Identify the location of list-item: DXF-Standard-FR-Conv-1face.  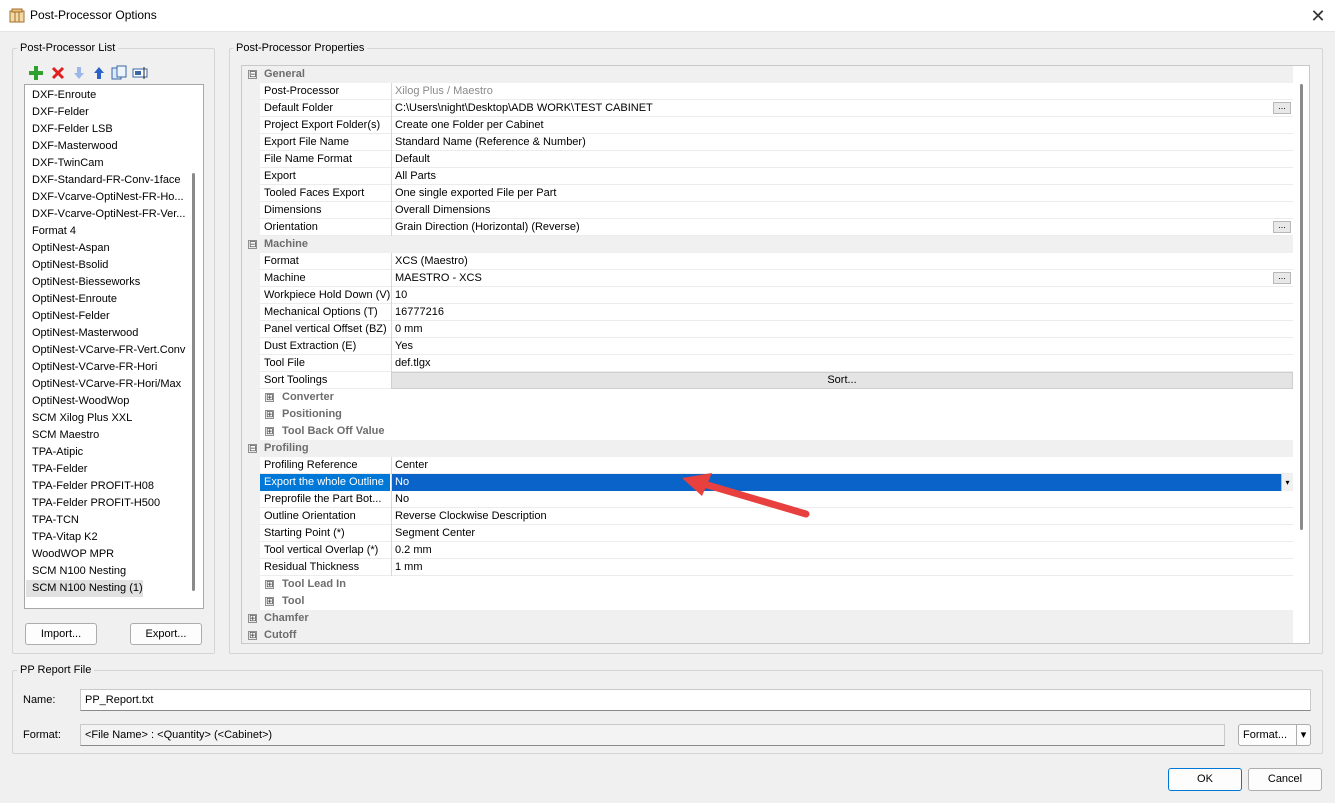
(106, 180).